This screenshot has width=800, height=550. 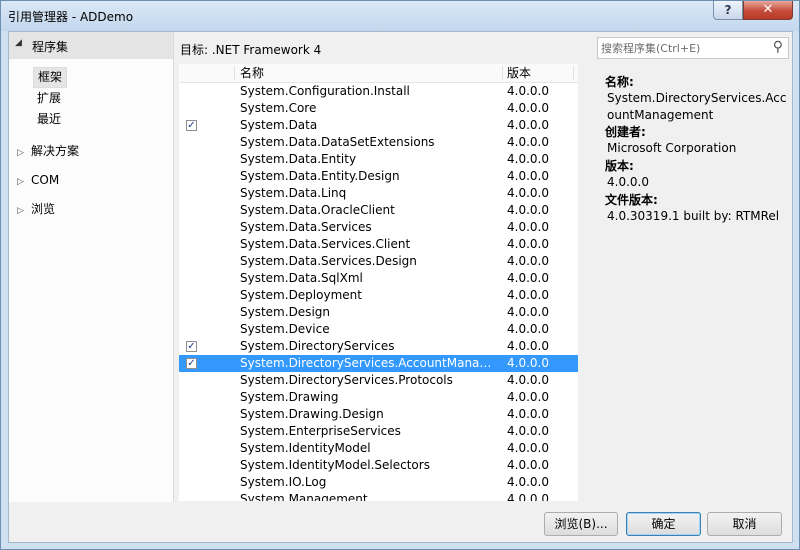 What do you see at coordinates (379, 227) in the screenshot?
I see `list-item: System.Data.Services 4.0.0.0` at bounding box center [379, 227].